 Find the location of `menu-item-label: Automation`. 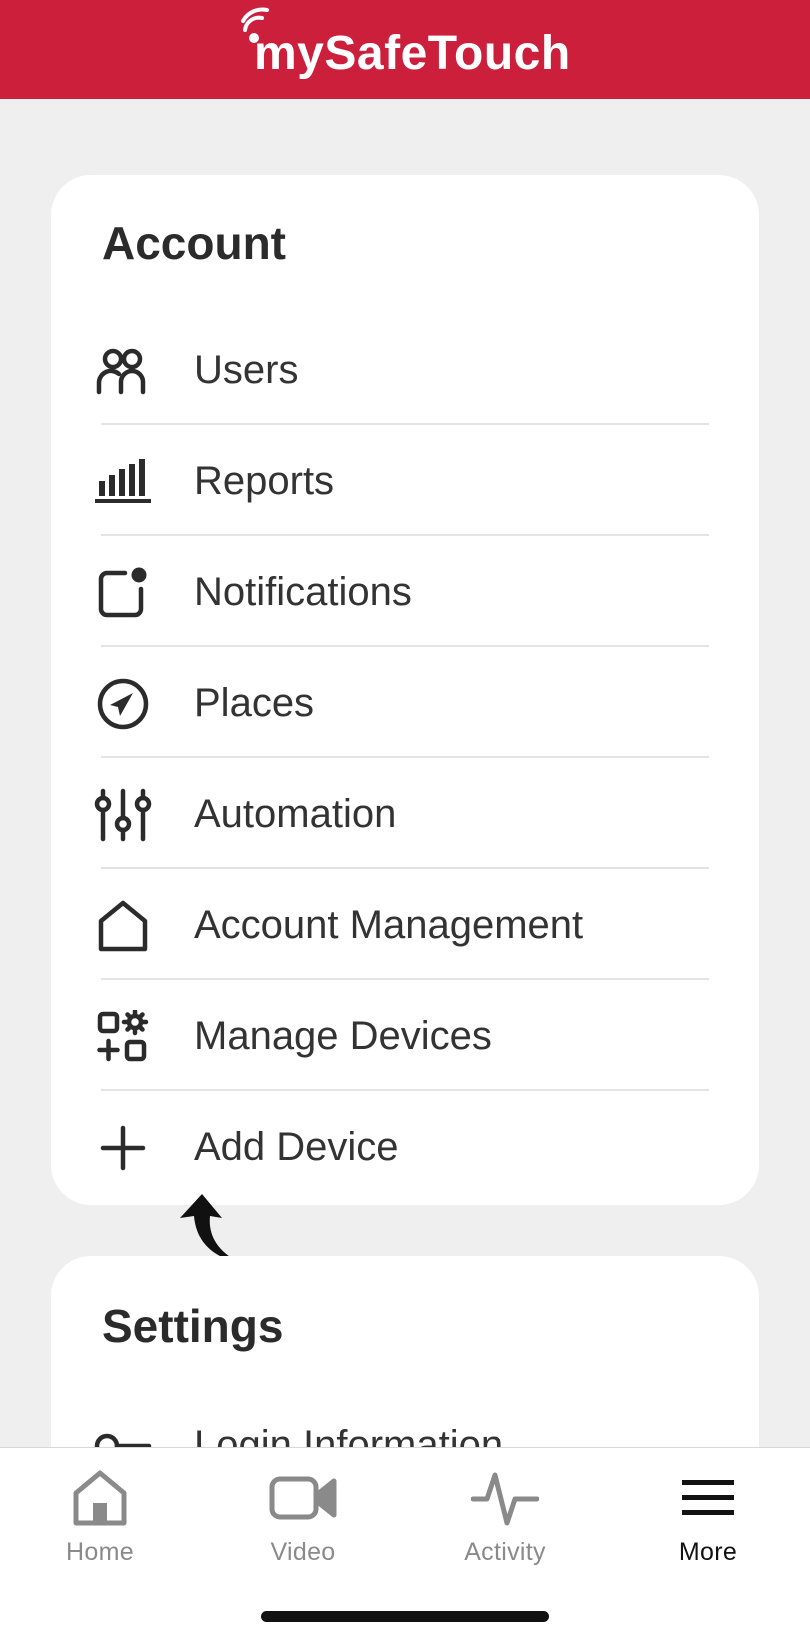

menu-item-label: Automation is located at coordinates (295, 814).